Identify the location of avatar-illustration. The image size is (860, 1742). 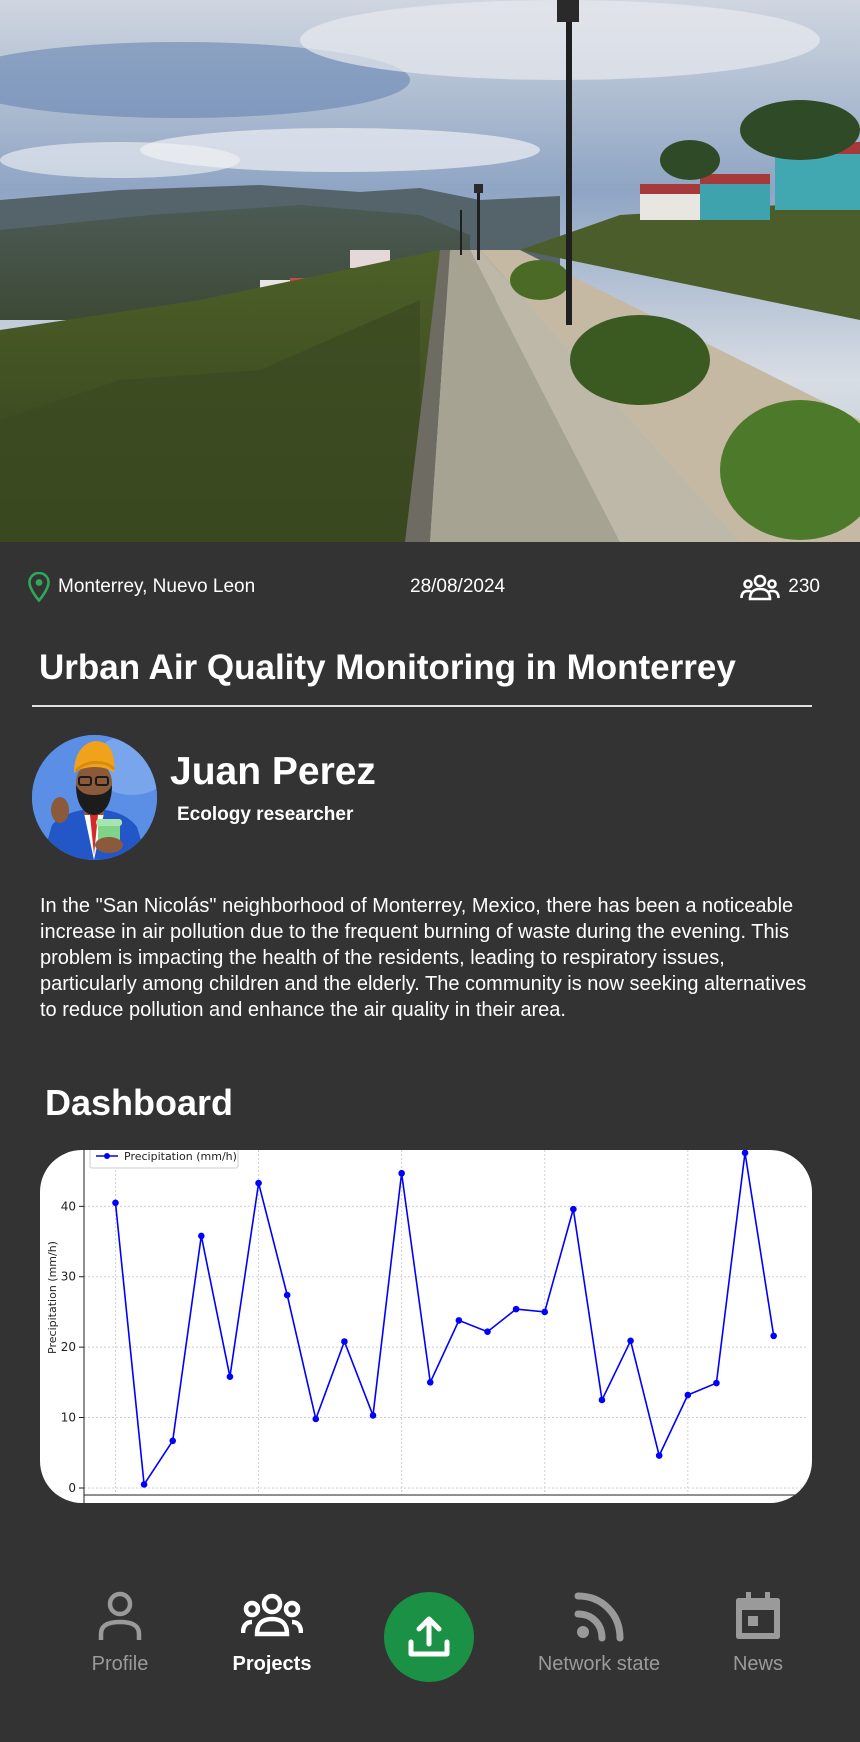
(94, 797).